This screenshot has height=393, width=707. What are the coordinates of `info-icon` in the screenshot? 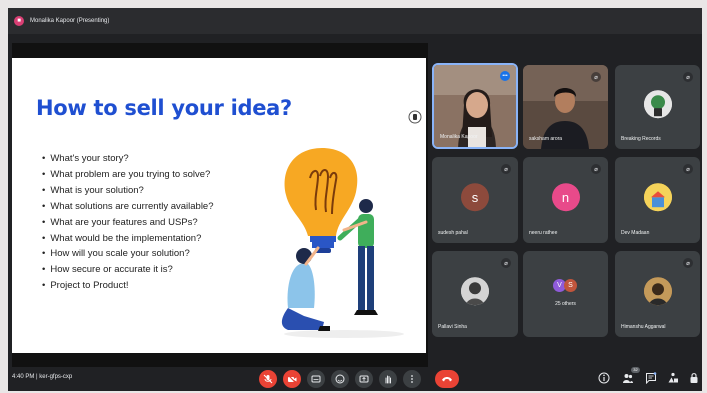 It's located at (604, 378).